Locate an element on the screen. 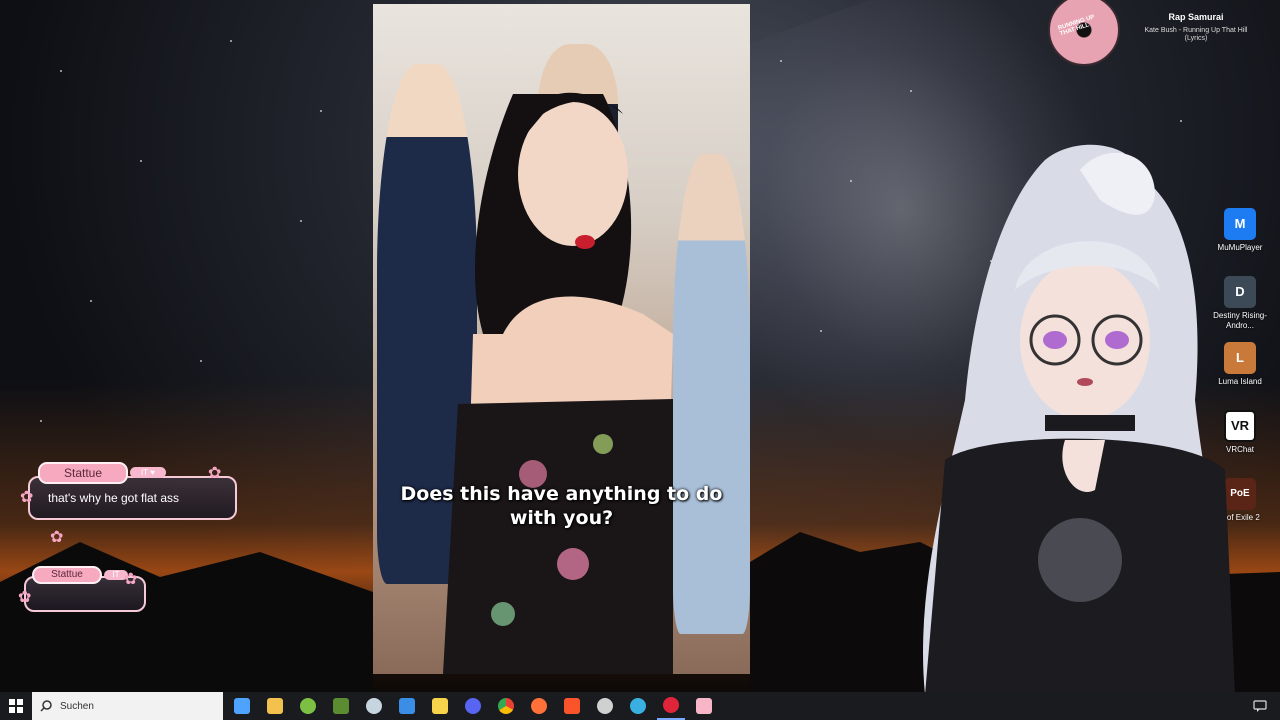  taskbar-app-firefox is located at coordinates (539, 706).